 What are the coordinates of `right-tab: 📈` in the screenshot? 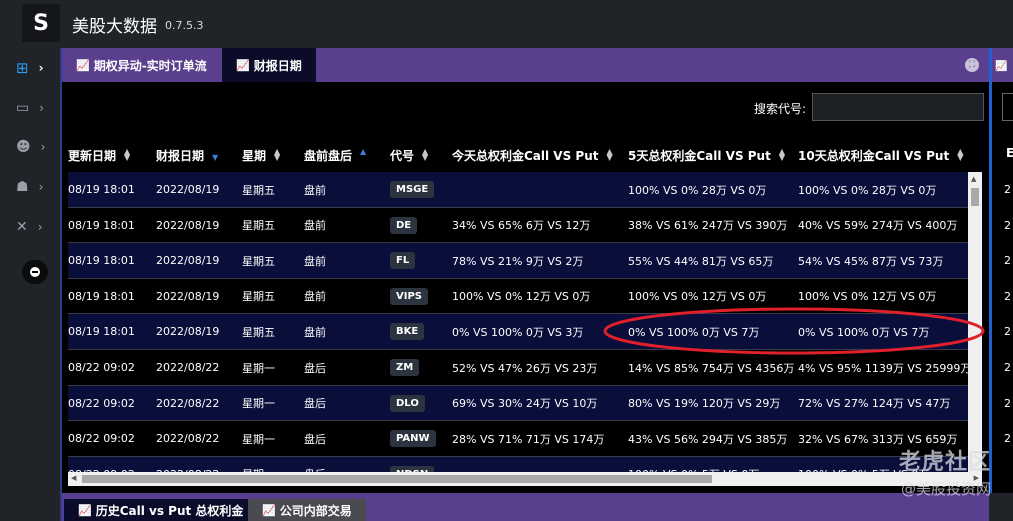 It's located at (1002, 65).